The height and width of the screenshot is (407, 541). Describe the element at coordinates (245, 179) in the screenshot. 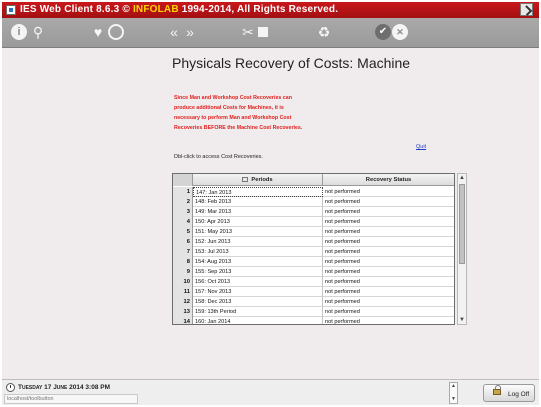

I see `column-icon` at that location.